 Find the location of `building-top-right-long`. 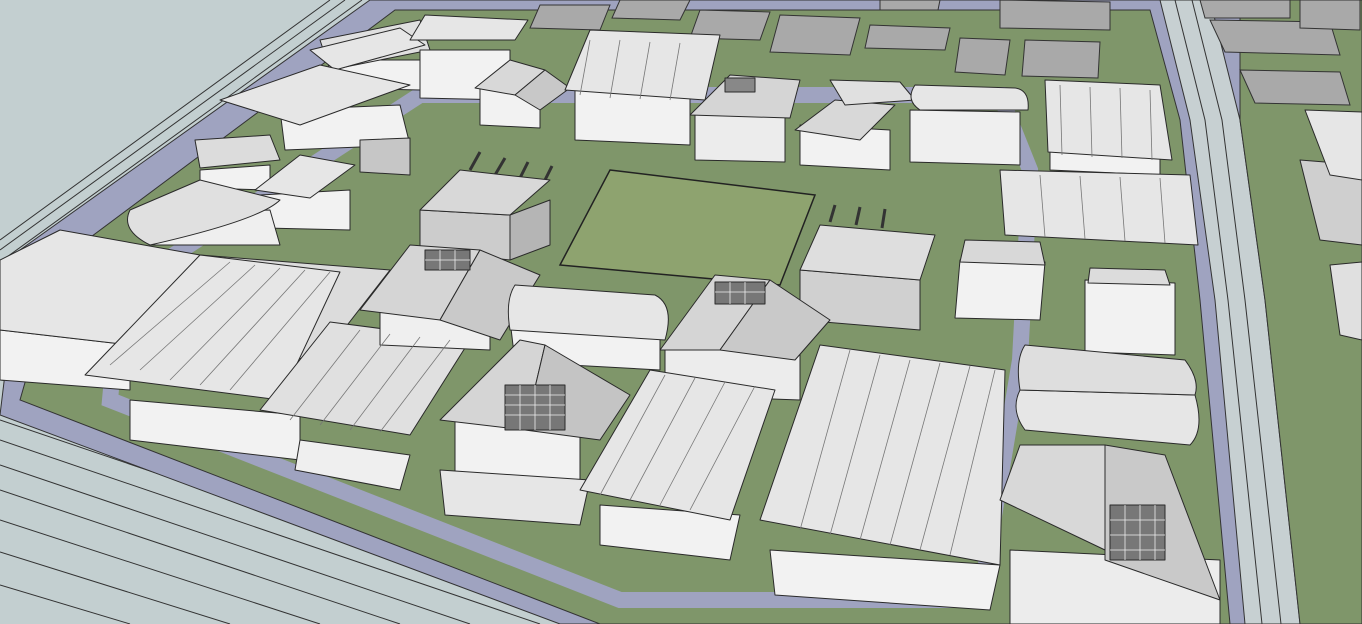

building-top-right-long is located at coordinates (1108, 127).